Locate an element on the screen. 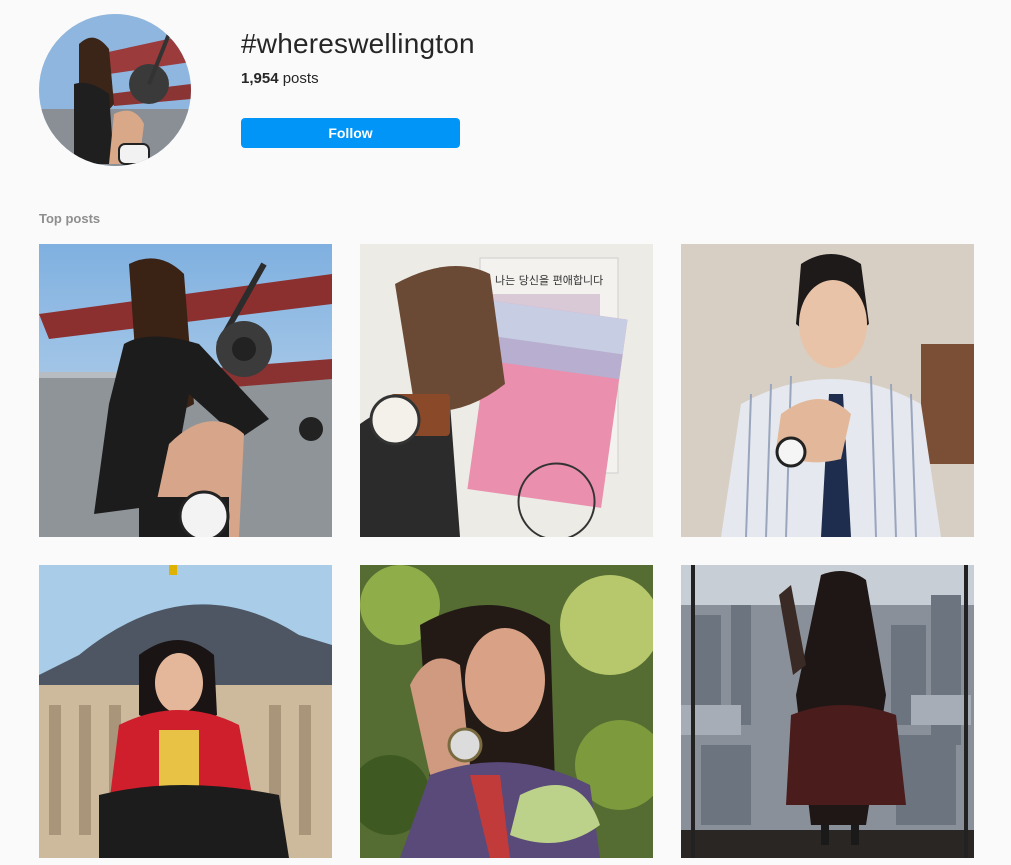  post-image-leaves is located at coordinates (506, 711).